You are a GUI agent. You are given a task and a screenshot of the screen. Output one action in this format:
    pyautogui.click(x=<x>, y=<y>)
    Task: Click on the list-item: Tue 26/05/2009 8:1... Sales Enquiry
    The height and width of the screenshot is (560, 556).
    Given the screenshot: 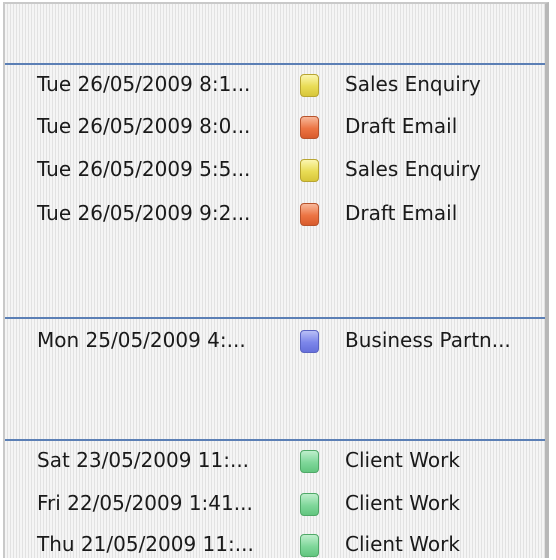 What is the action you would take?
    pyautogui.click(x=275, y=86)
    